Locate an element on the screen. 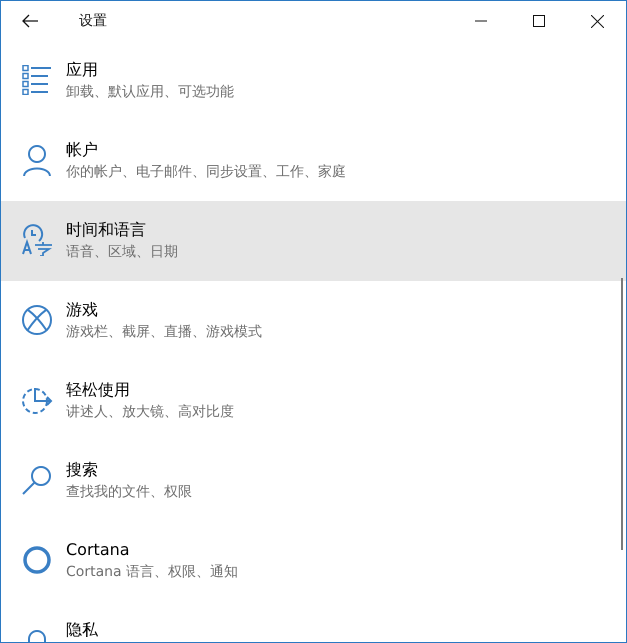 This screenshot has width=627, height=643. settings-category: 隐私 is located at coordinates (313, 621).